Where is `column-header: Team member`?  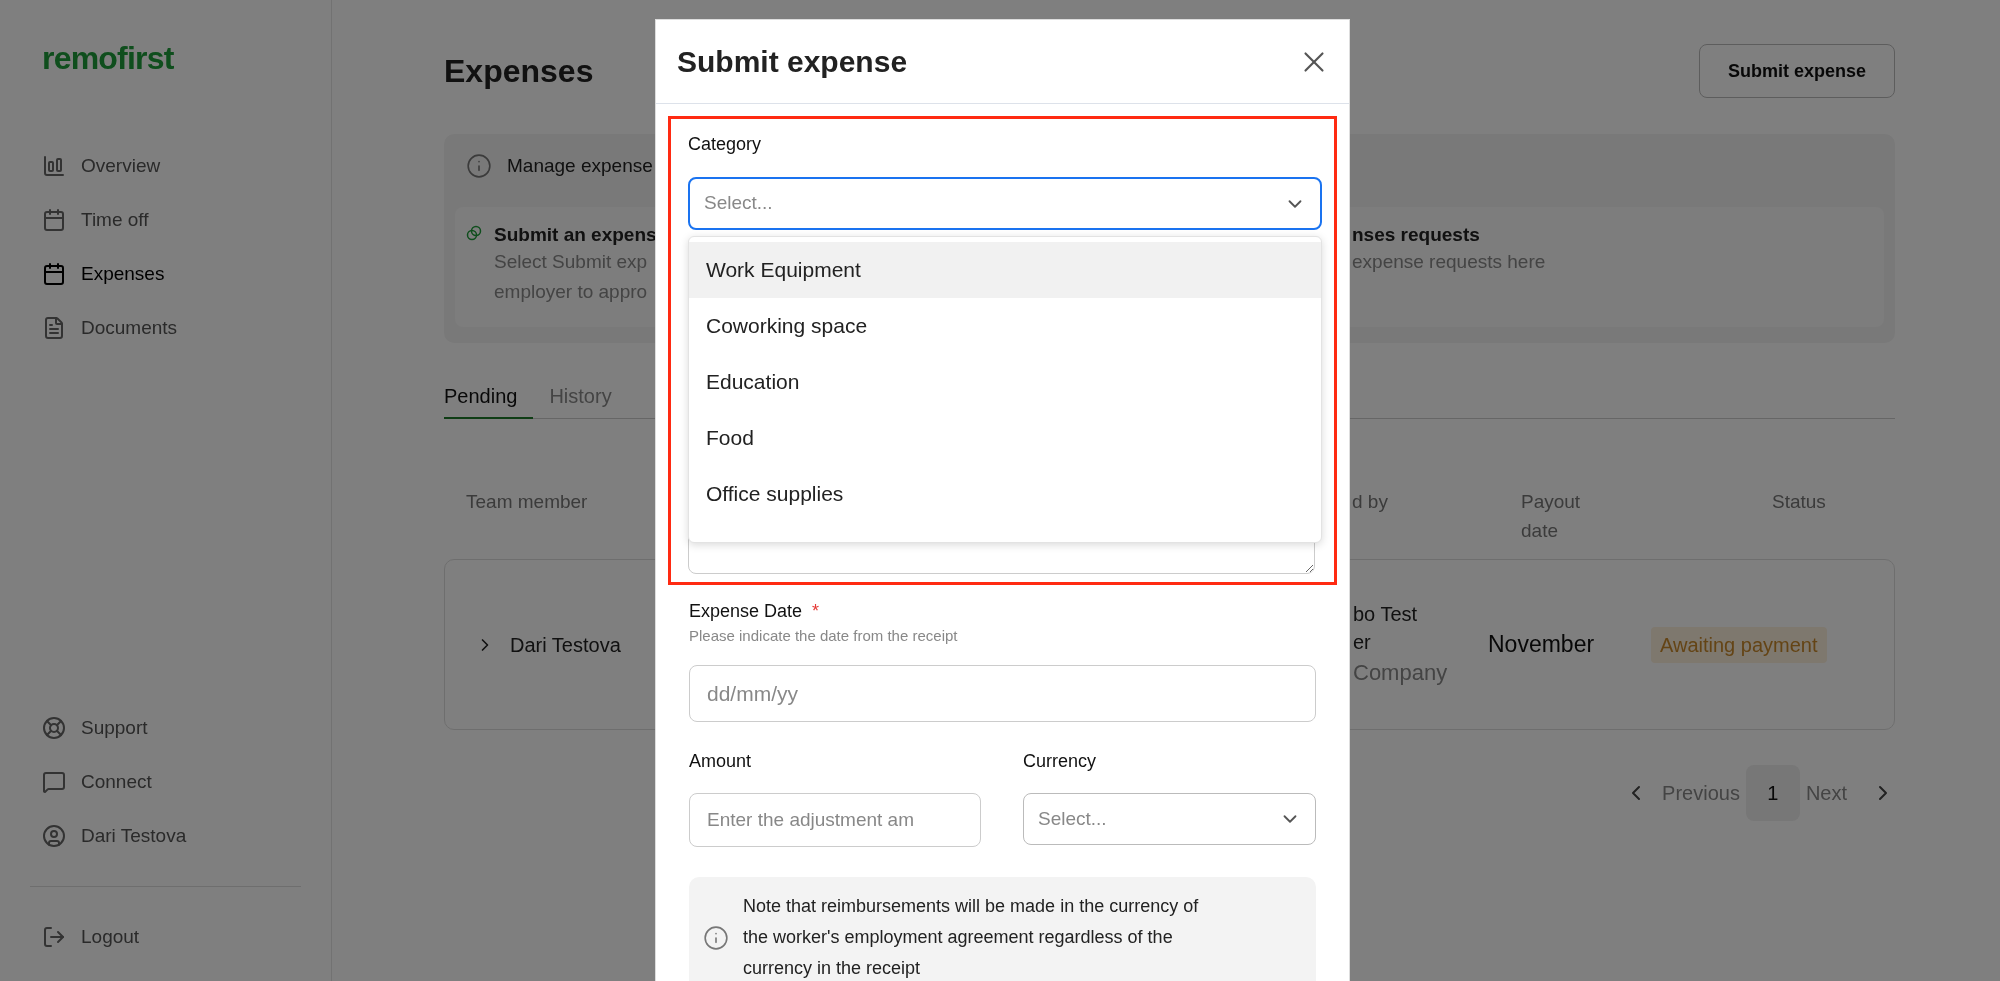 column-header: Team member is located at coordinates (527, 502).